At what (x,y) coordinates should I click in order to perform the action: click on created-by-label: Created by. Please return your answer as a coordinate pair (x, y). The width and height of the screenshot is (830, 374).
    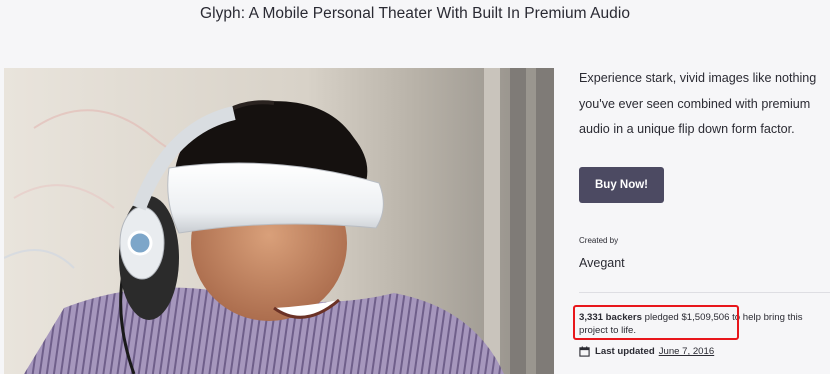
    Looking at the image, I should click on (599, 240).